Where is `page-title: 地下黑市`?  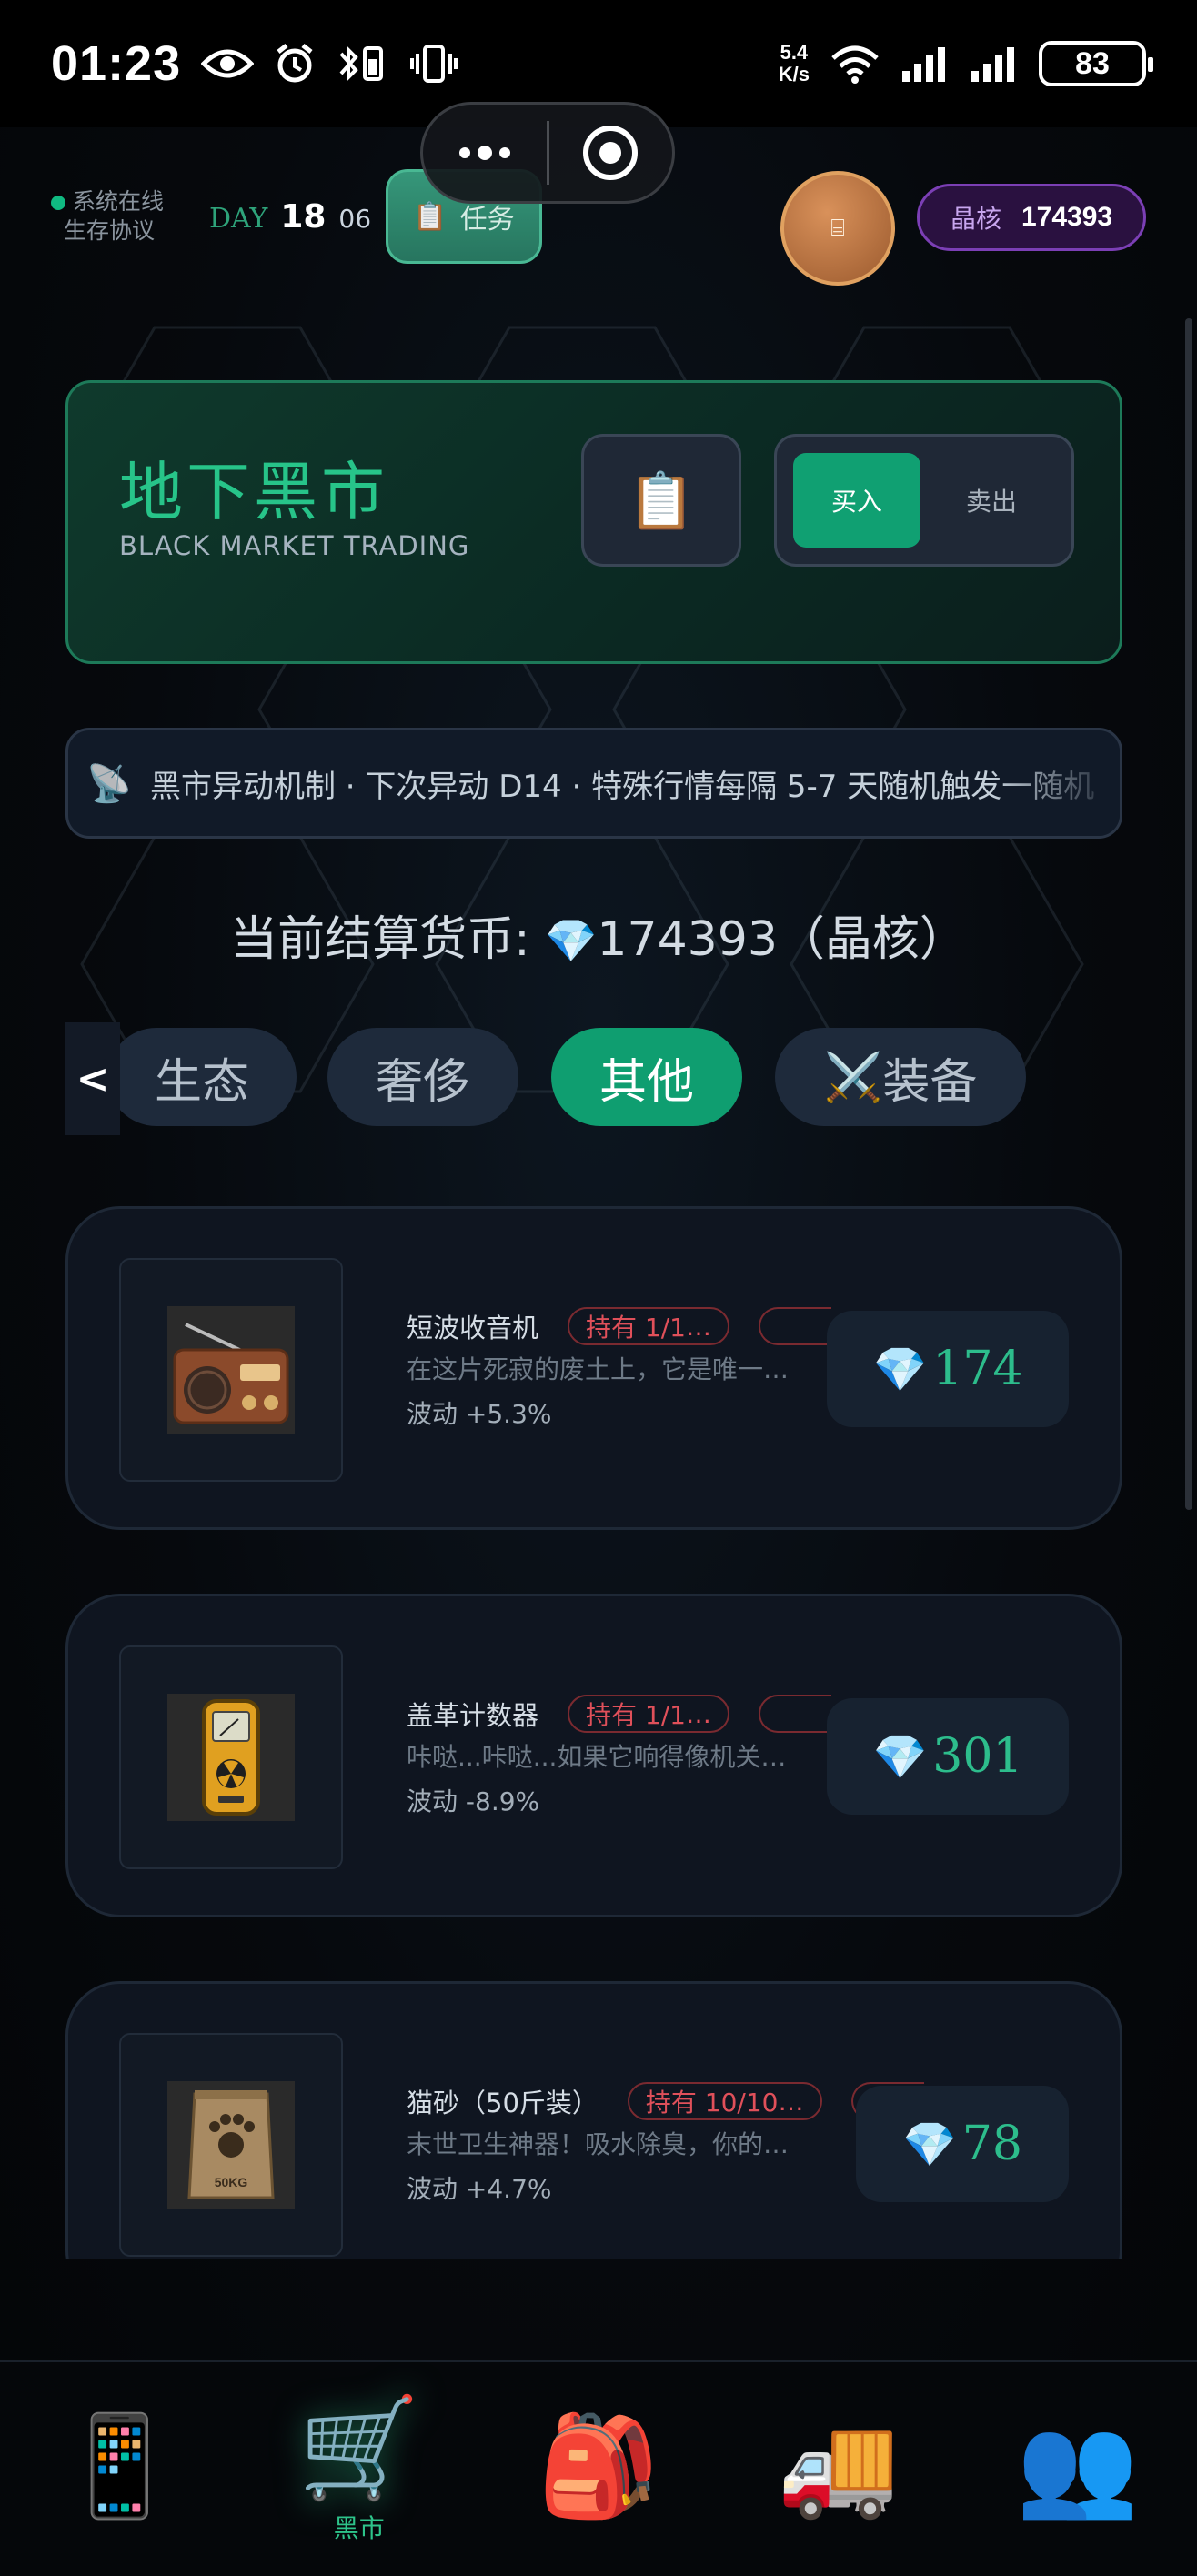
page-title: 地下黑市 is located at coordinates (253, 492).